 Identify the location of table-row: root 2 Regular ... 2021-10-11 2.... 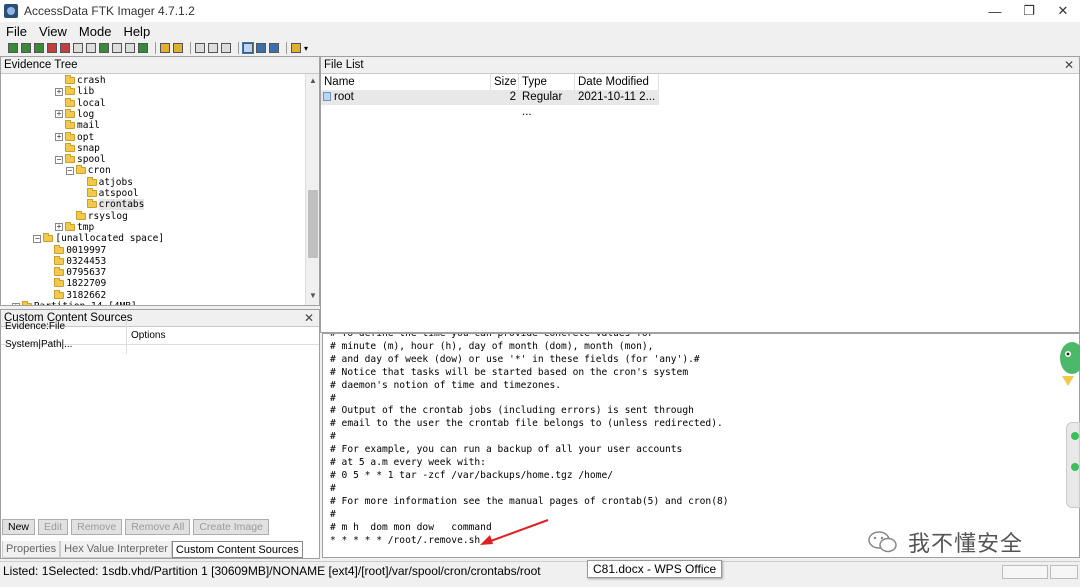
(490, 104).